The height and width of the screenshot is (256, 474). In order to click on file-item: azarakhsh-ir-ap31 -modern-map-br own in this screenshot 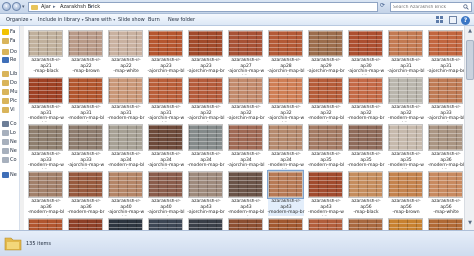, I will do `click(126, 98)`.